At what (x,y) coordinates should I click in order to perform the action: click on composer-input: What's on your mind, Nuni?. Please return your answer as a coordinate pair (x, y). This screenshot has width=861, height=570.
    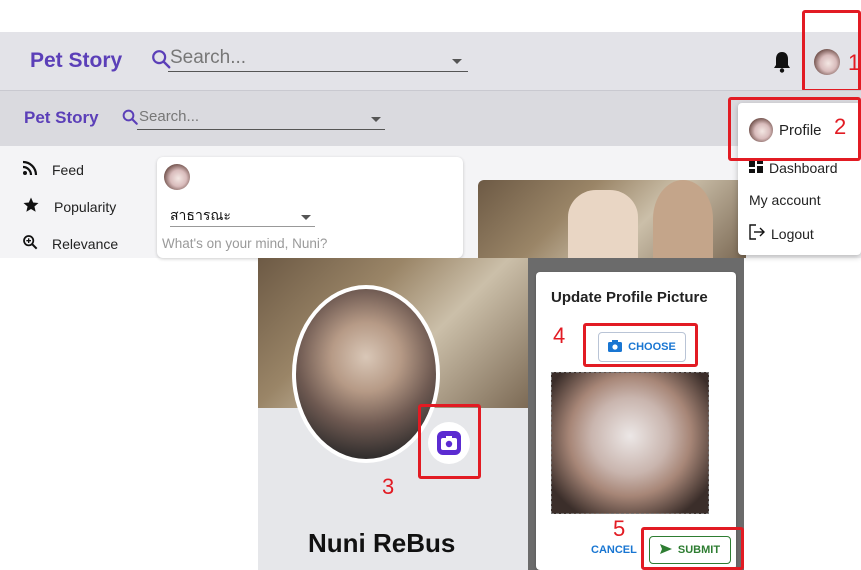
    Looking at the image, I should click on (244, 243).